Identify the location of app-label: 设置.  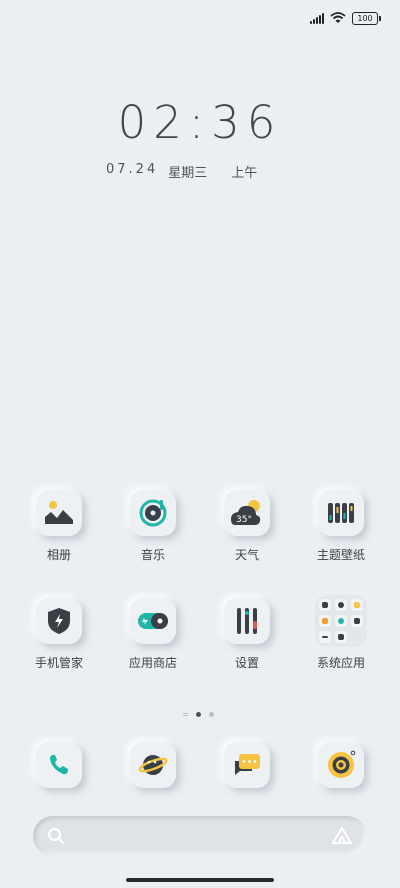
(246, 663).